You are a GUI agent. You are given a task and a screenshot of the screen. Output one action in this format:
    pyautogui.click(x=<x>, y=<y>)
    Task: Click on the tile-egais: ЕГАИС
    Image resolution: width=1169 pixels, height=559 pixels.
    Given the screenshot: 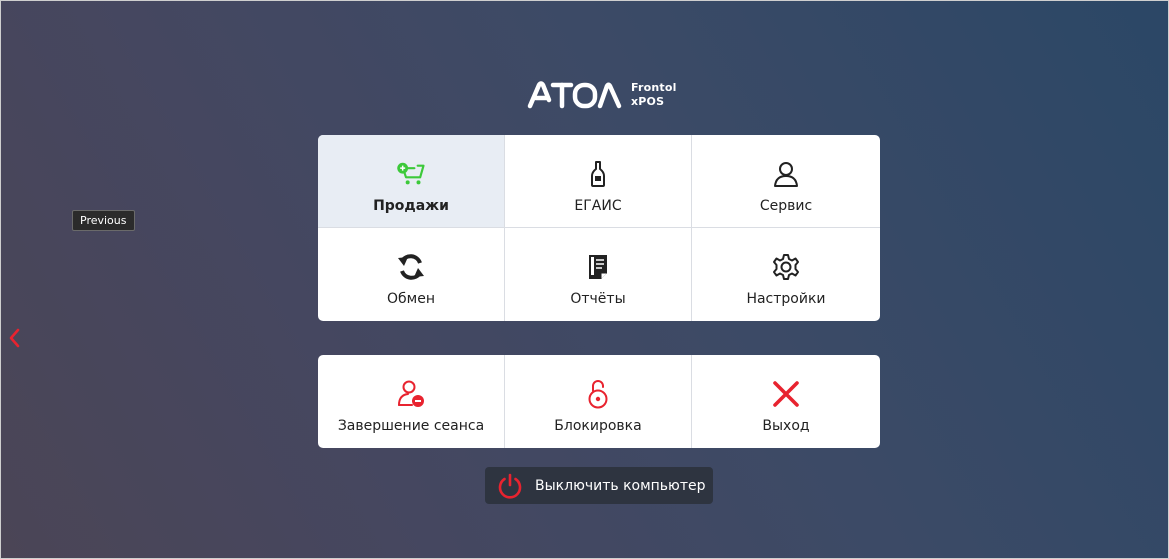 What is the action you would take?
    pyautogui.click(x=598, y=181)
    